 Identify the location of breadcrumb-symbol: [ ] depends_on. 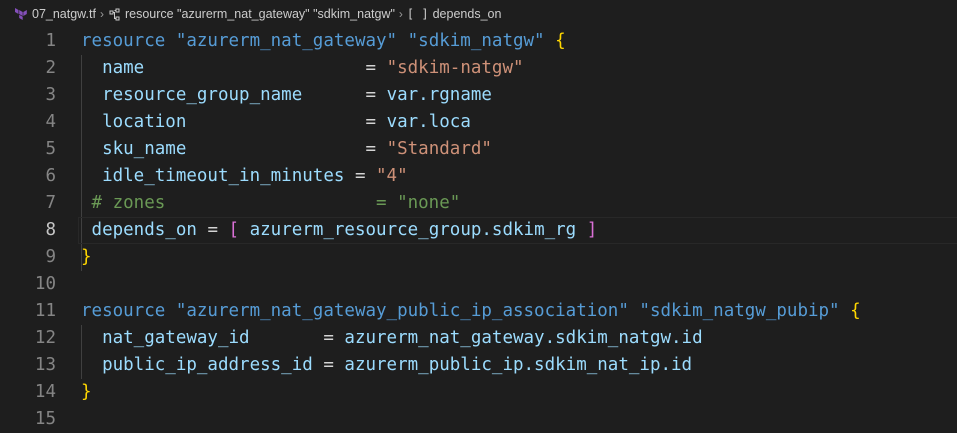
(454, 14).